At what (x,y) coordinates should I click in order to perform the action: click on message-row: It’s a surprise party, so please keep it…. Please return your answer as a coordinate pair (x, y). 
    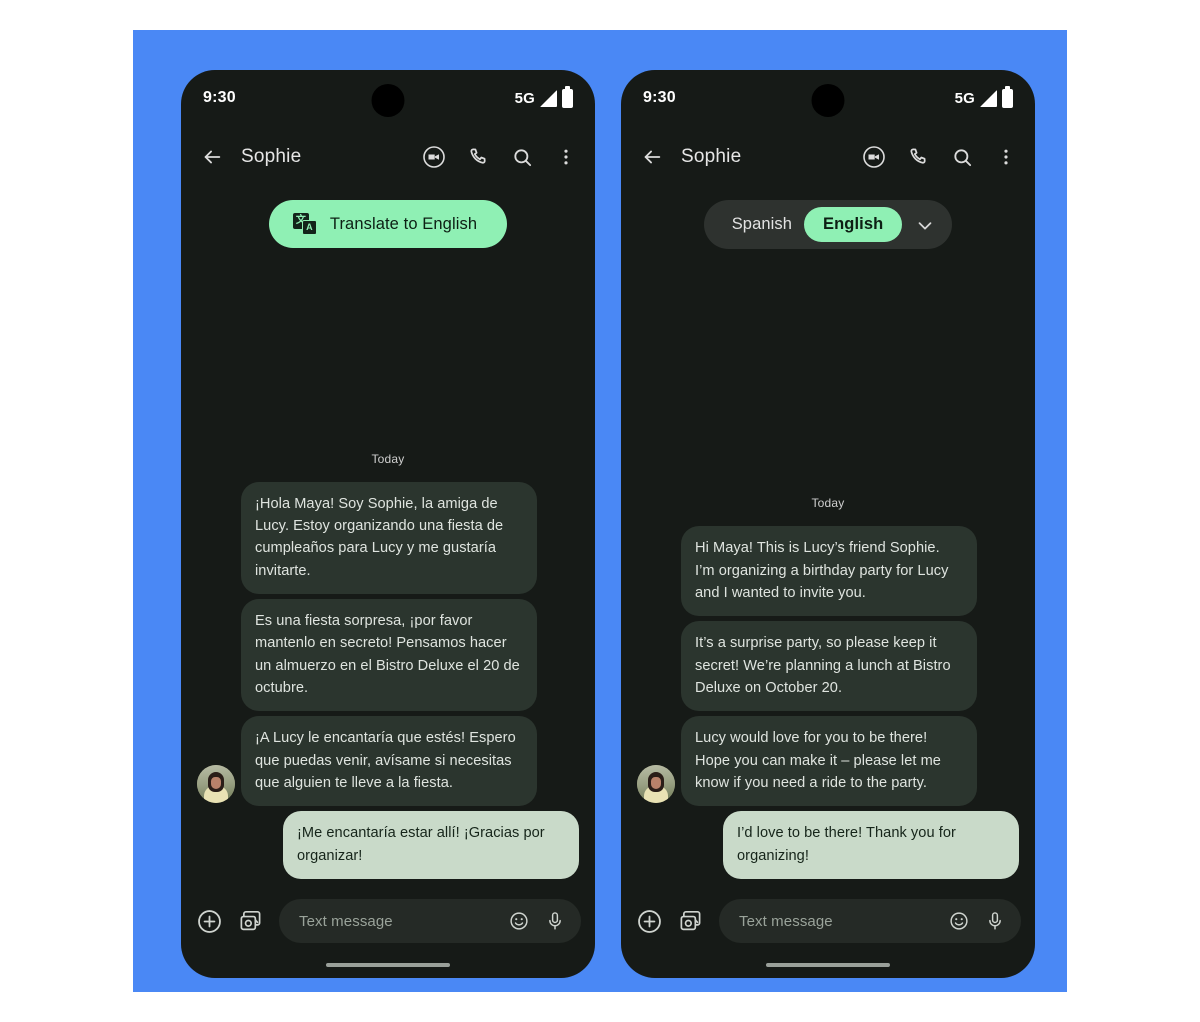
    Looking at the image, I should click on (828, 666).